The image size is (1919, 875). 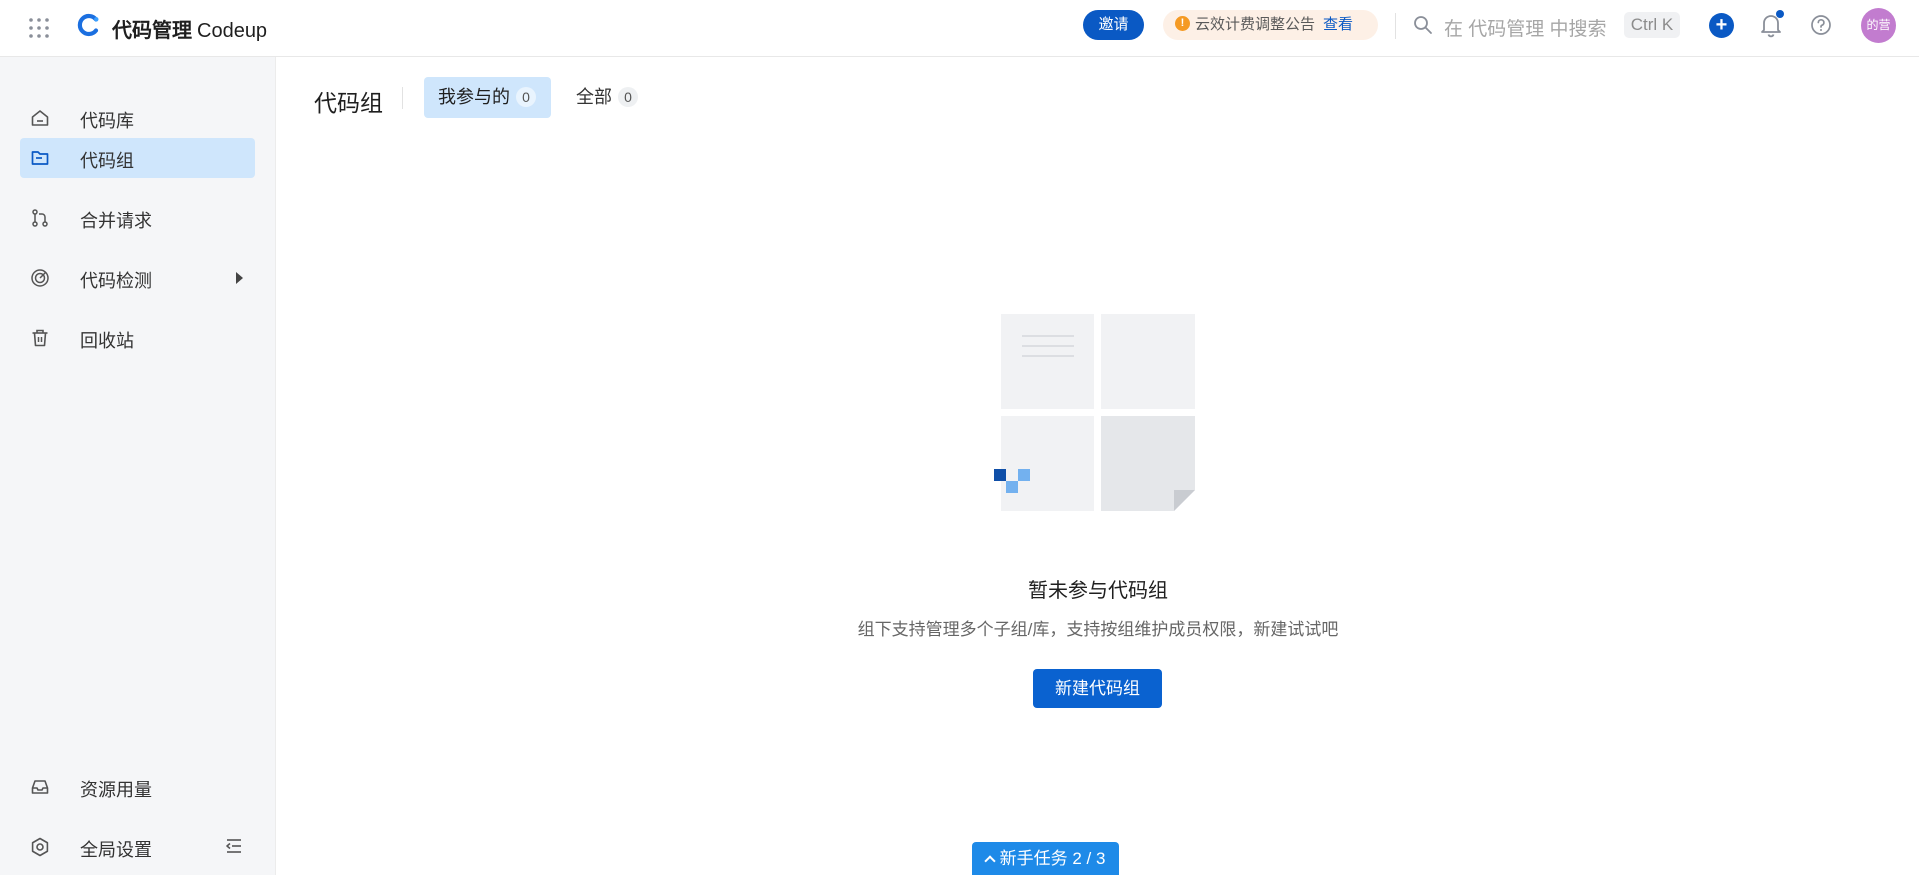 What do you see at coordinates (1094, 412) in the screenshot?
I see `empty-state-illustration` at bounding box center [1094, 412].